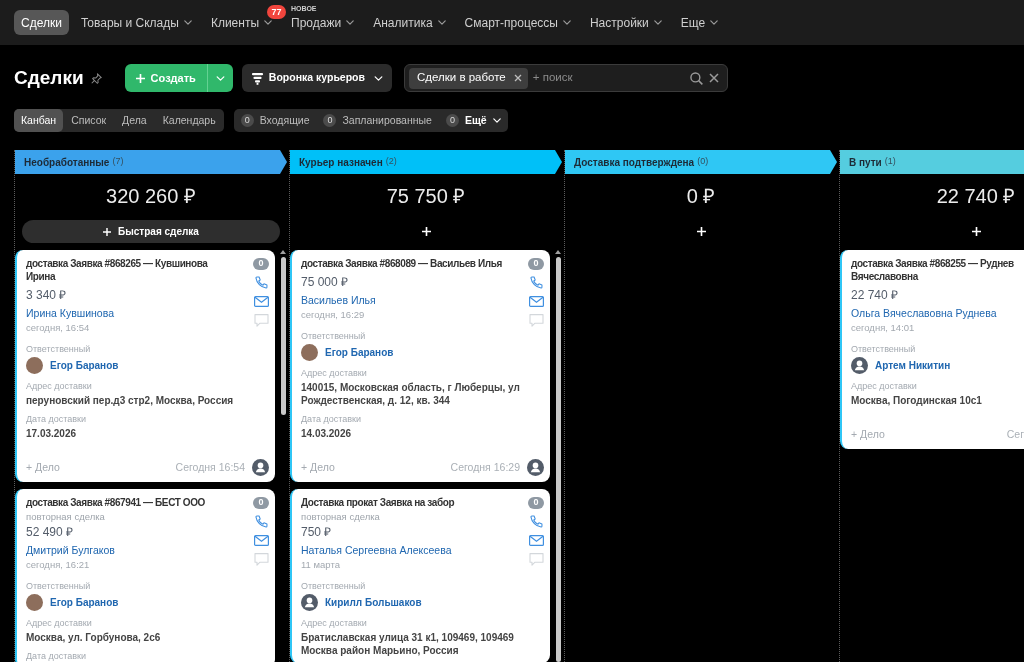  I want to click on funnel-icon, so click(257, 78).